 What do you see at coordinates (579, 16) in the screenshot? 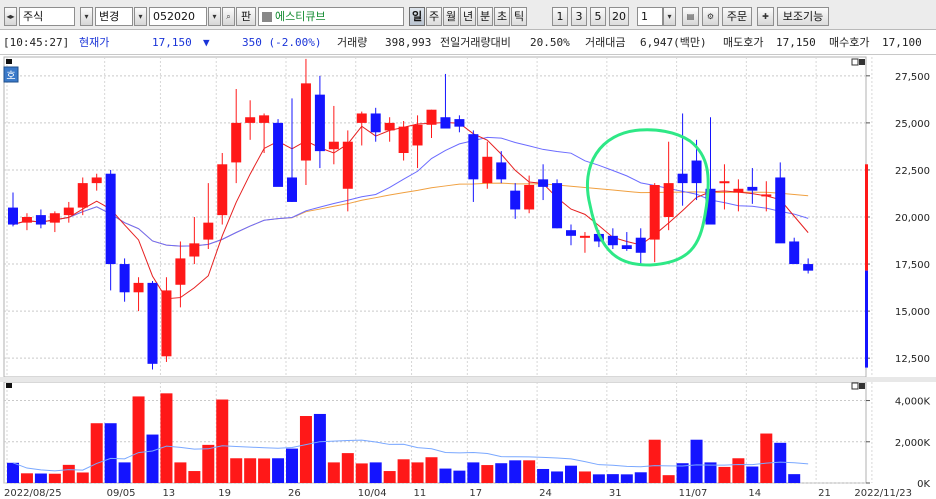
I see `interval-button: 3` at bounding box center [579, 16].